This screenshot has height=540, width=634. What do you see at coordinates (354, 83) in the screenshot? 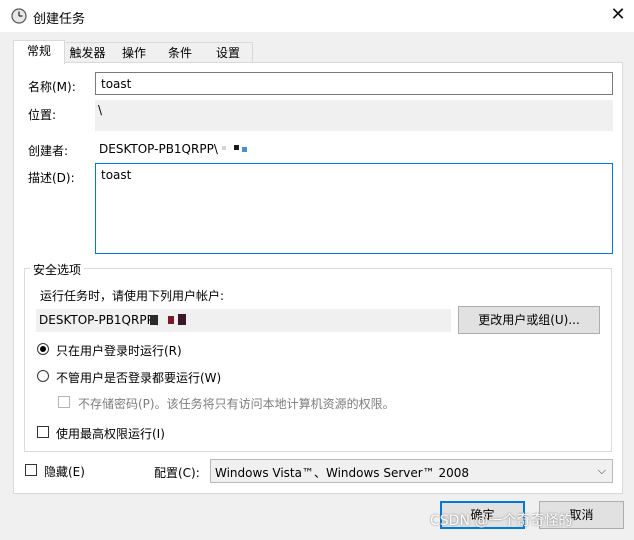
I see `name-input: toast` at bounding box center [354, 83].